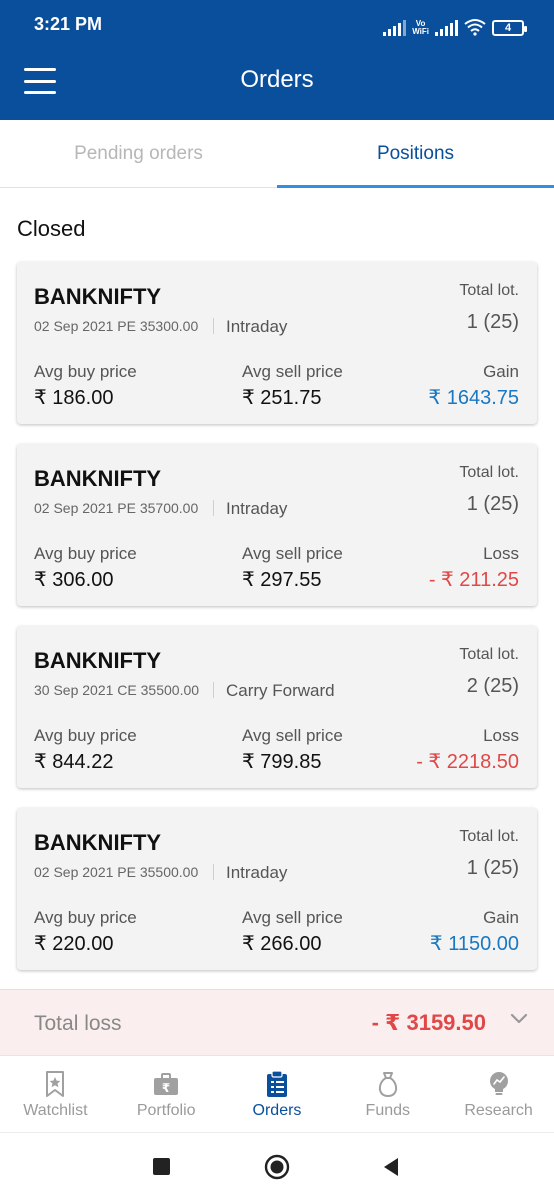  What do you see at coordinates (55, 1110) in the screenshot?
I see `nav-label: Watchlist` at bounding box center [55, 1110].